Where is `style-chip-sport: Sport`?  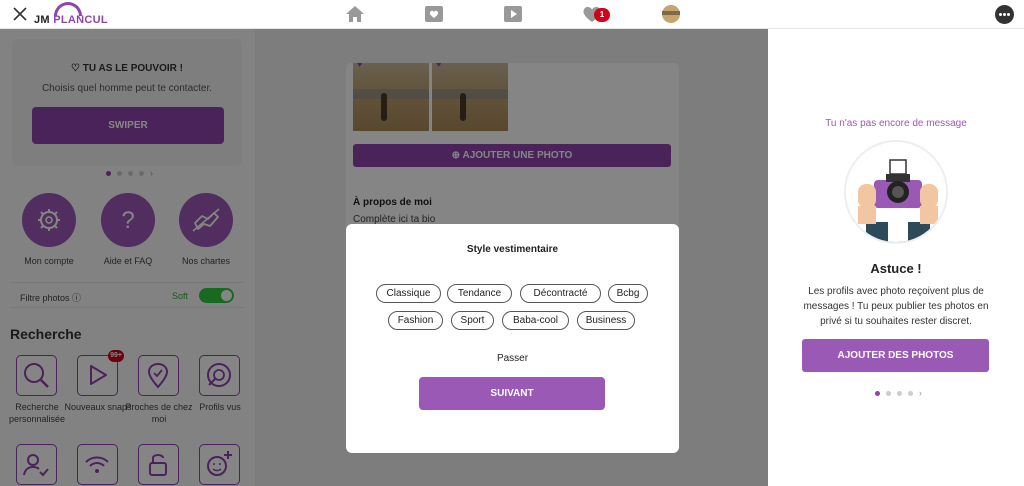
style-chip-sport: Sport is located at coordinates (472, 320).